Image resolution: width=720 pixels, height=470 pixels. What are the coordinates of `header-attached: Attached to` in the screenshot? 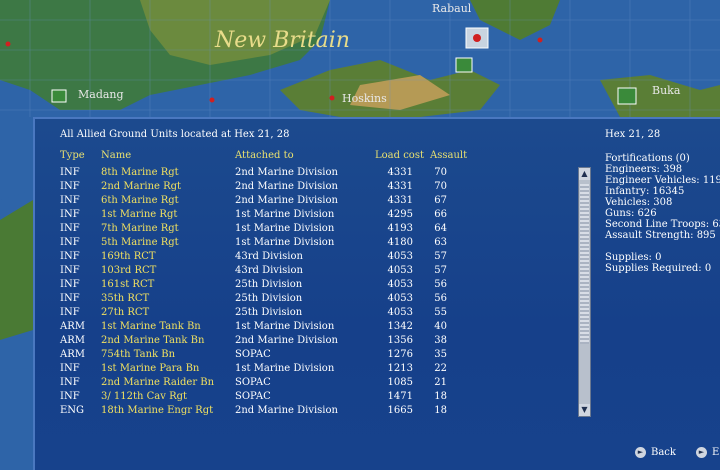 It's located at (264, 155).